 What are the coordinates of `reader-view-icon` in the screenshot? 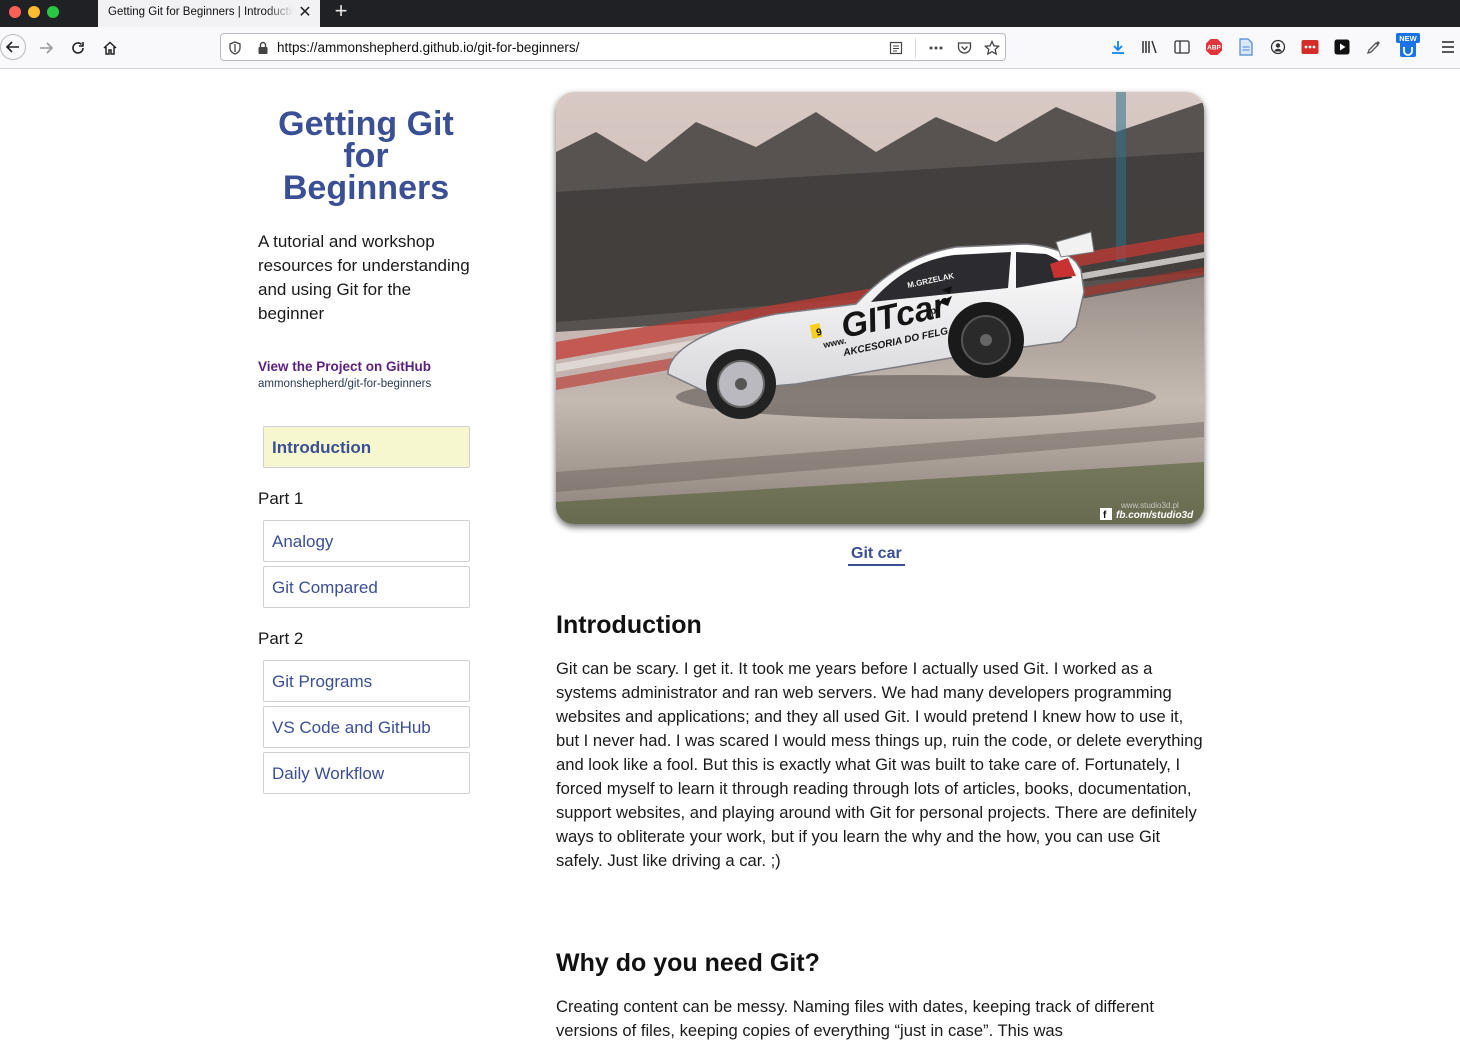 It's located at (896, 48).